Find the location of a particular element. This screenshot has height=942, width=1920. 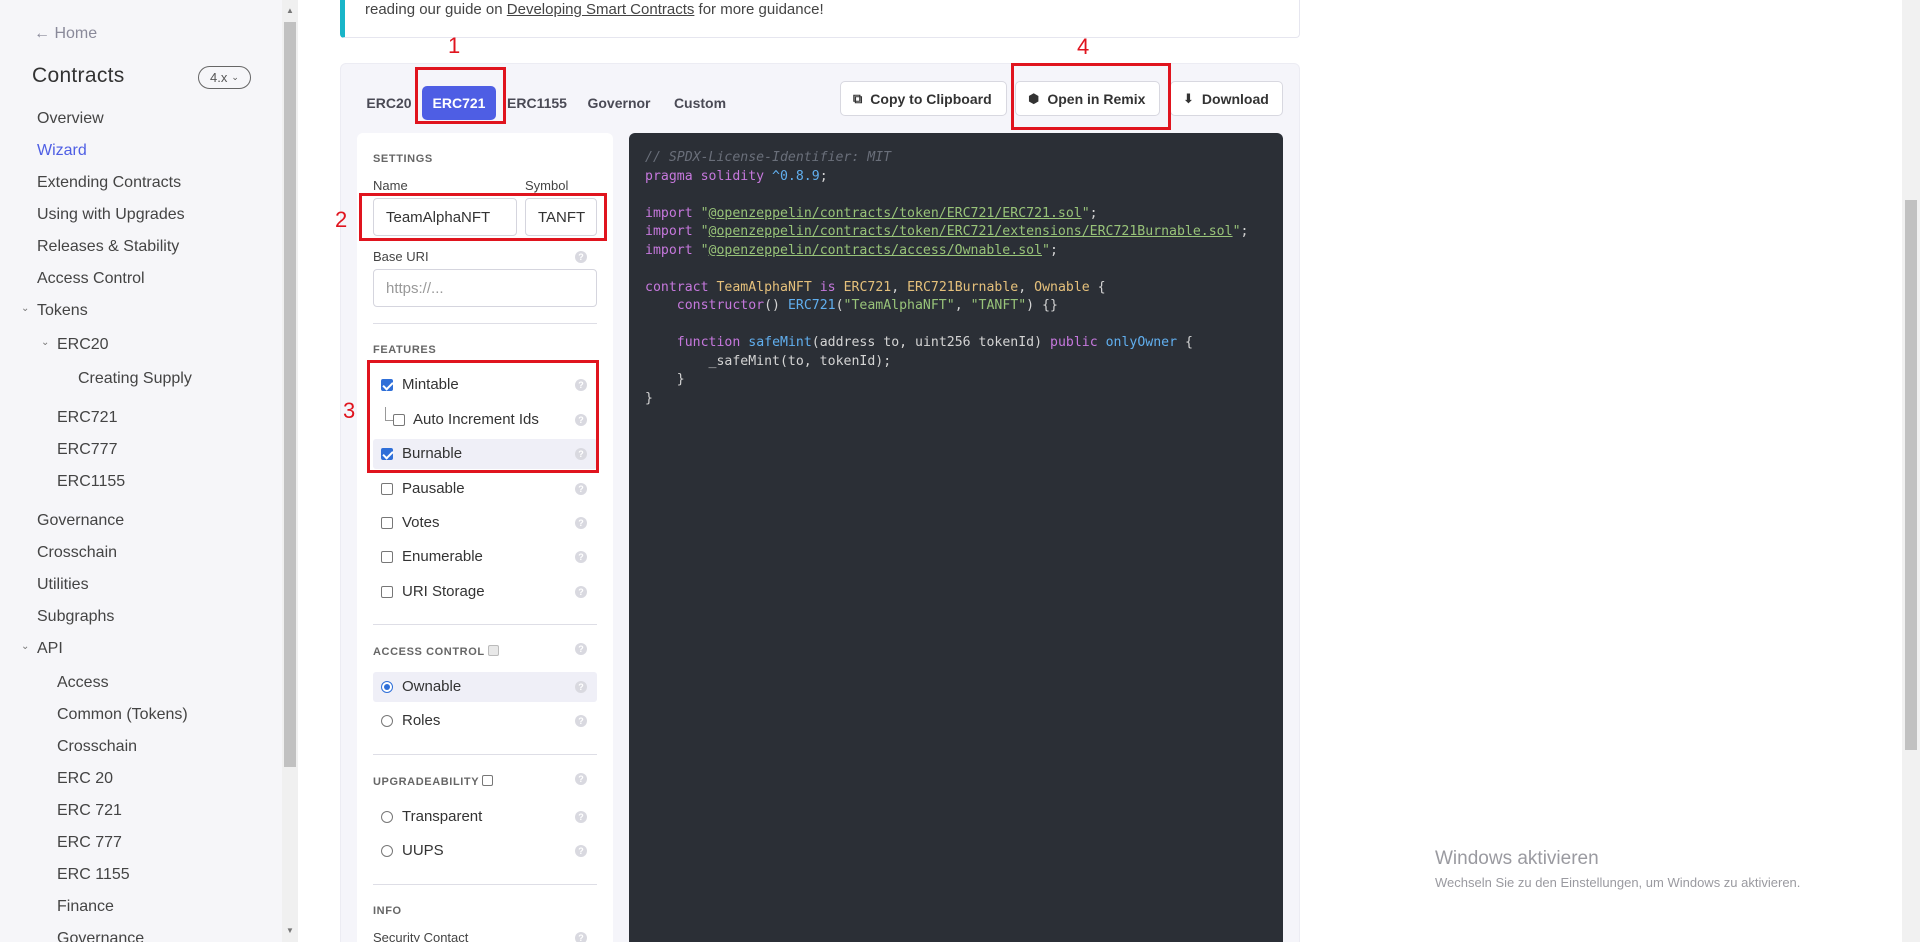

sidebar-item-releases-stability: Releases & Stability is located at coordinates (108, 247).